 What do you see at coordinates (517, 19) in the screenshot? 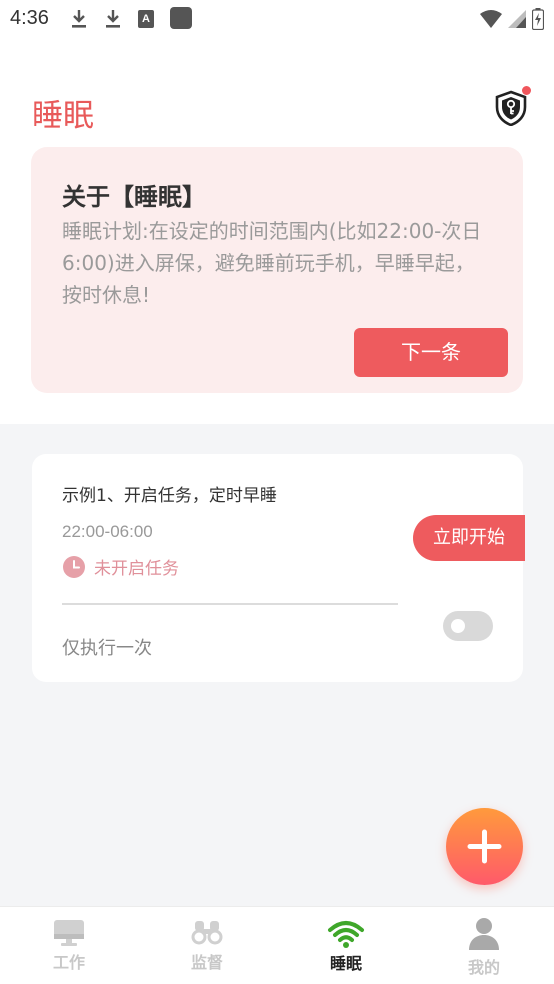
I see `signal-icon` at bounding box center [517, 19].